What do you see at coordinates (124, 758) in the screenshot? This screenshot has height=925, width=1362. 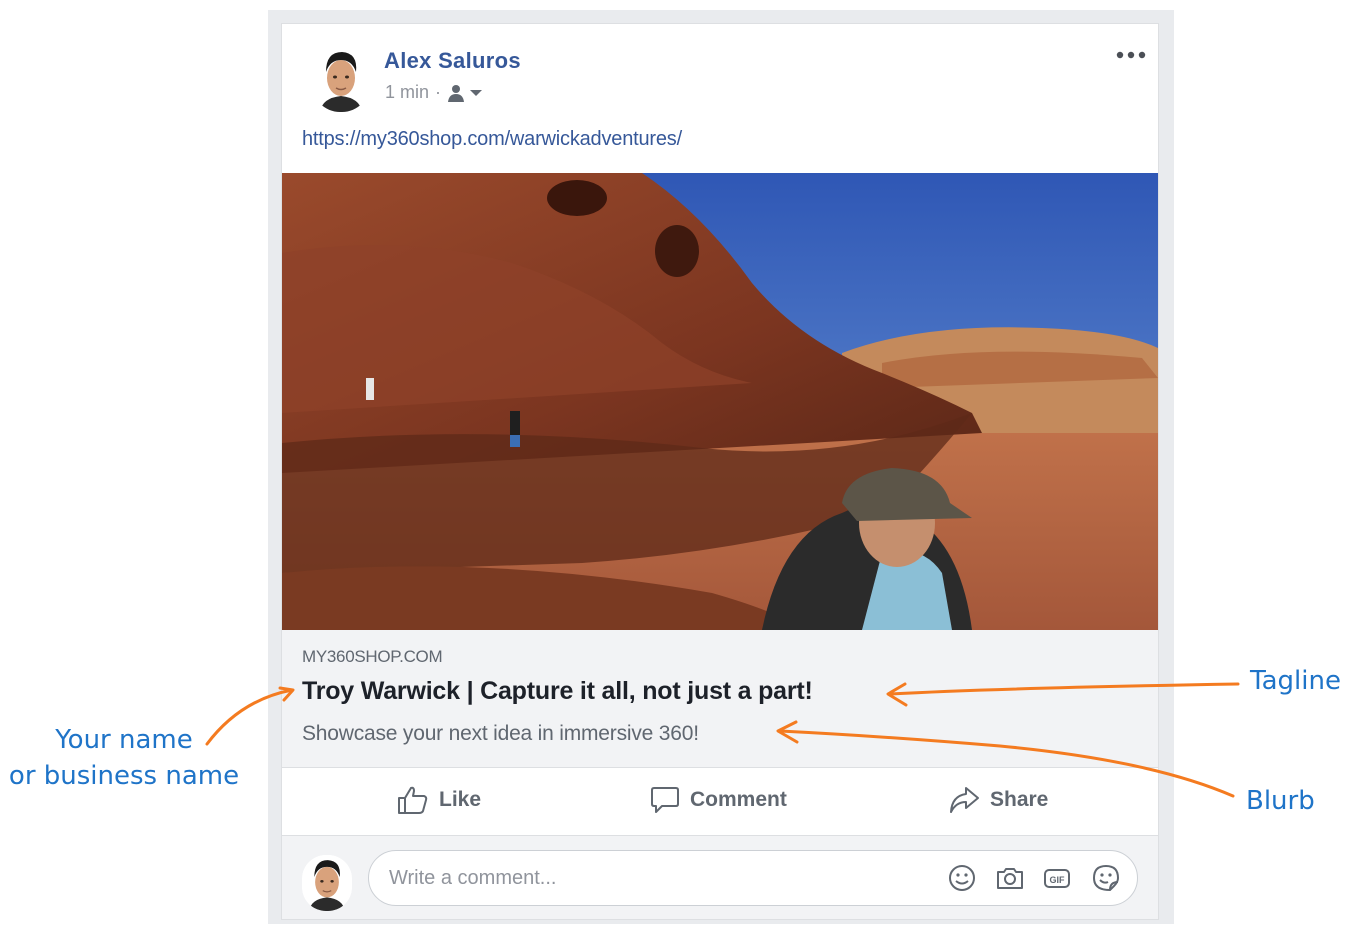 I see `annotation-your-name: Your name or business name` at bounding box center [124, 758].